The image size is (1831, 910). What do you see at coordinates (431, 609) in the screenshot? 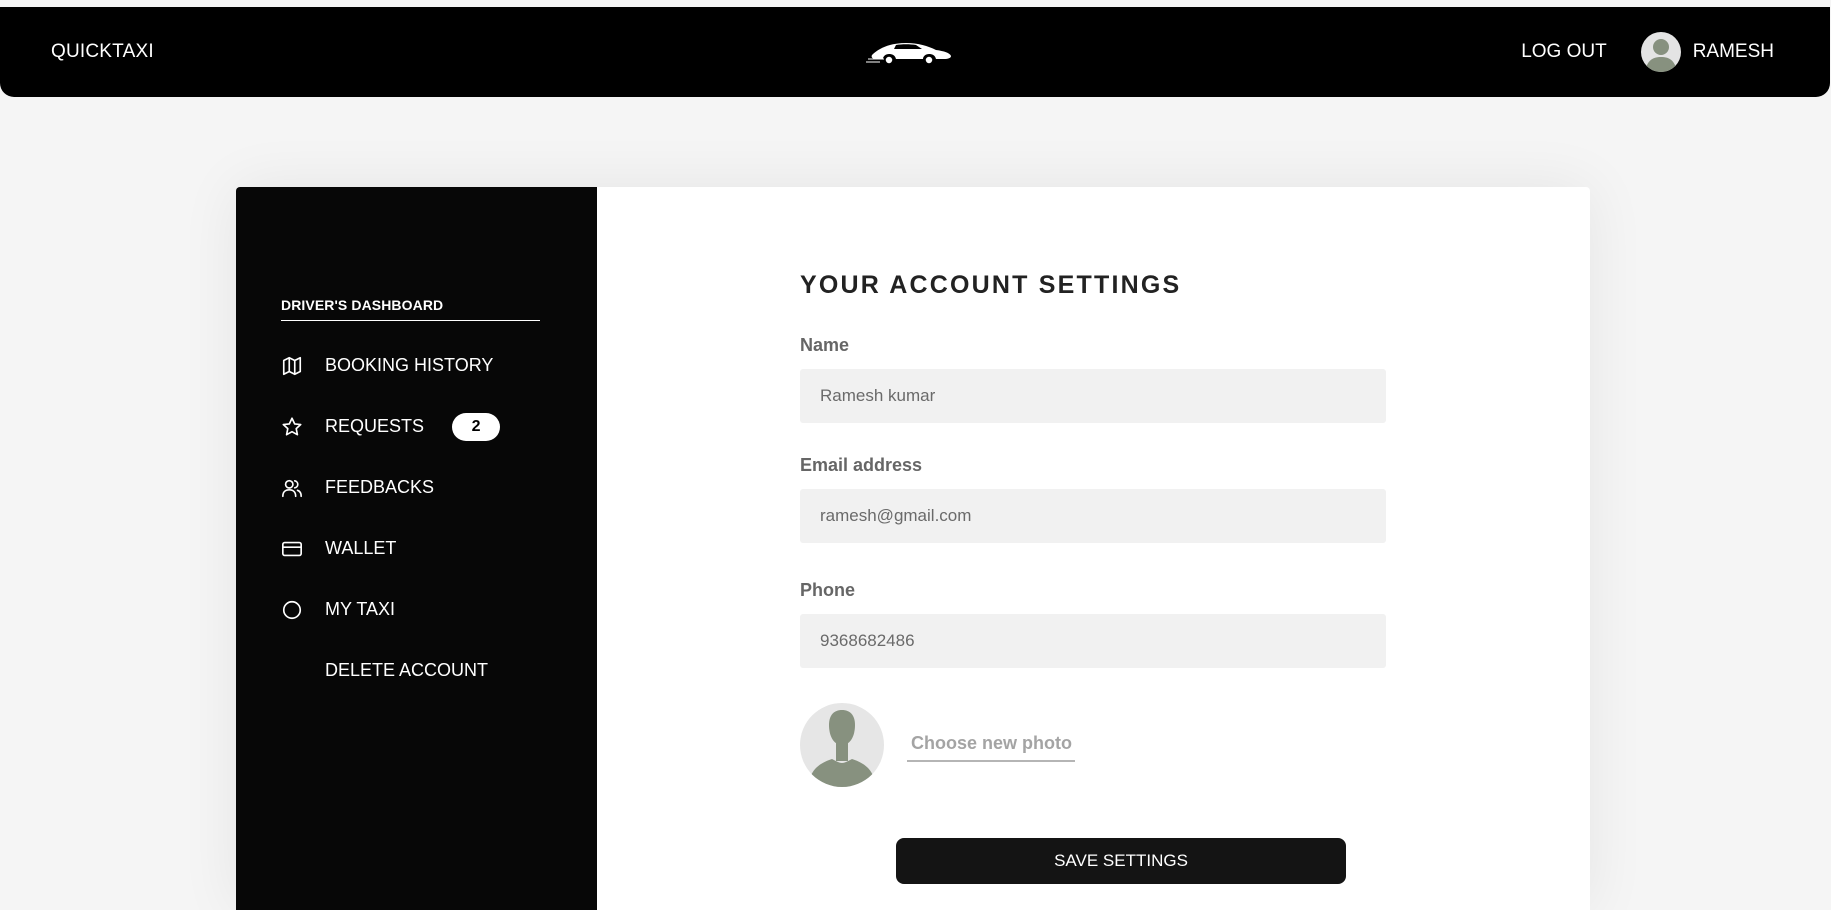
I see `sidebar-item-my-taxi: MY TAXI` at bounding box center [431, 609].